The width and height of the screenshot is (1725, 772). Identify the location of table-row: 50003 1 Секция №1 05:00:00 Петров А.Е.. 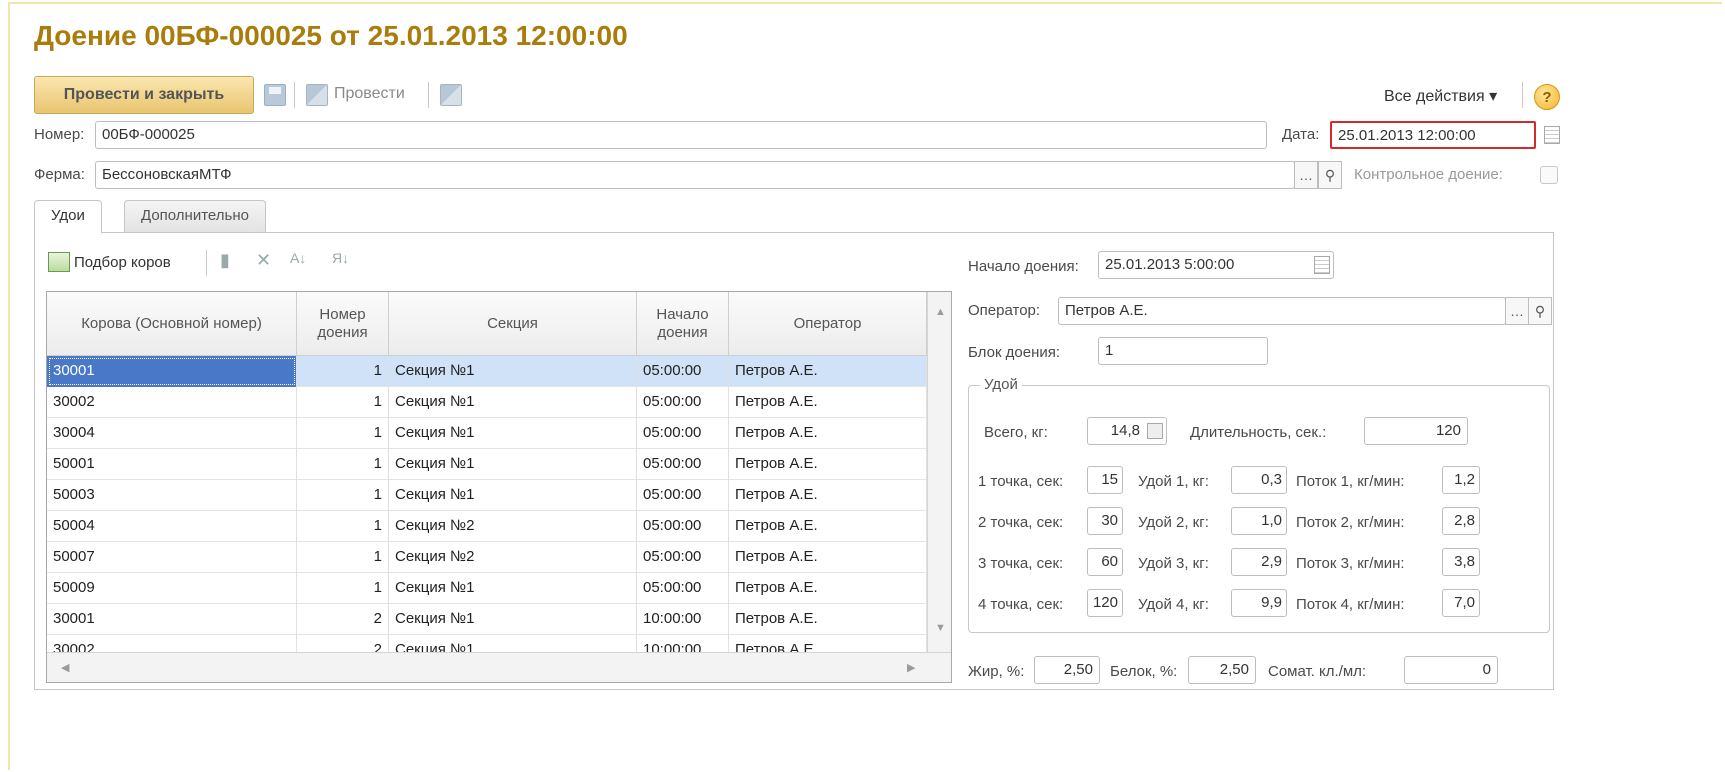
(487, 495).